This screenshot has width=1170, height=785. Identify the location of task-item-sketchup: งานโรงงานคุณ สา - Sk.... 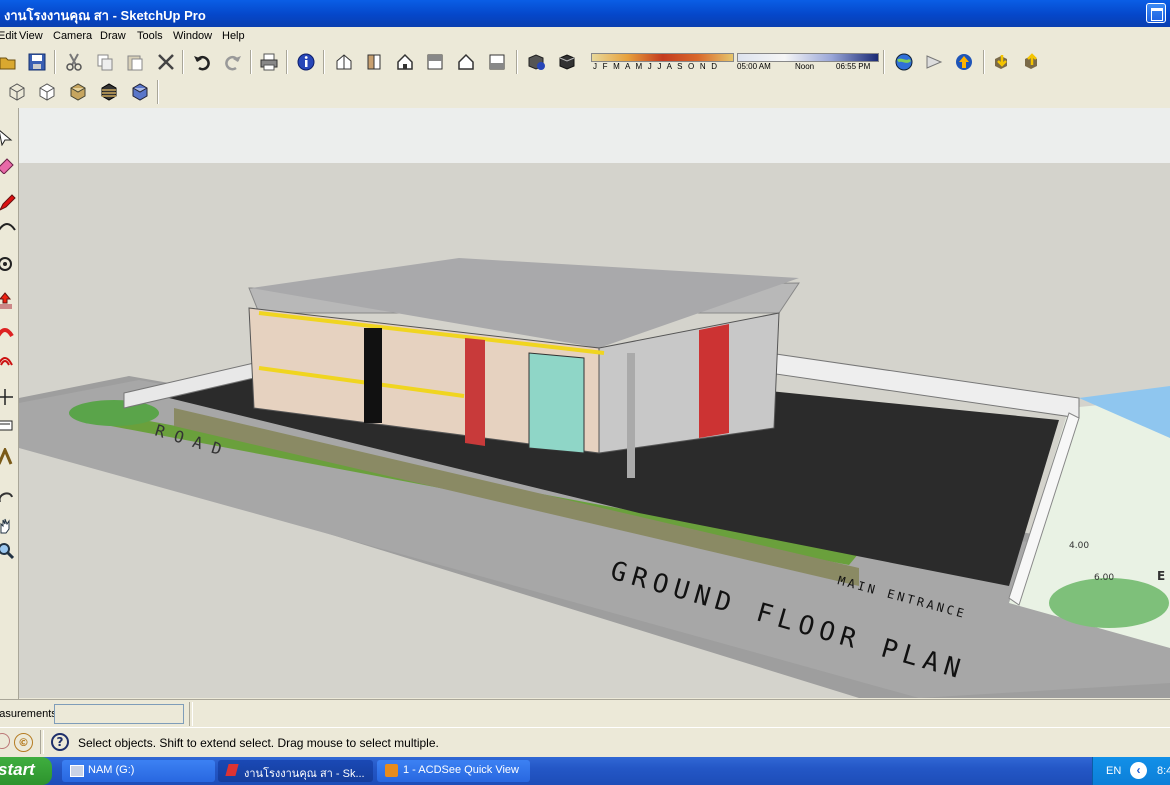
(295, 771).